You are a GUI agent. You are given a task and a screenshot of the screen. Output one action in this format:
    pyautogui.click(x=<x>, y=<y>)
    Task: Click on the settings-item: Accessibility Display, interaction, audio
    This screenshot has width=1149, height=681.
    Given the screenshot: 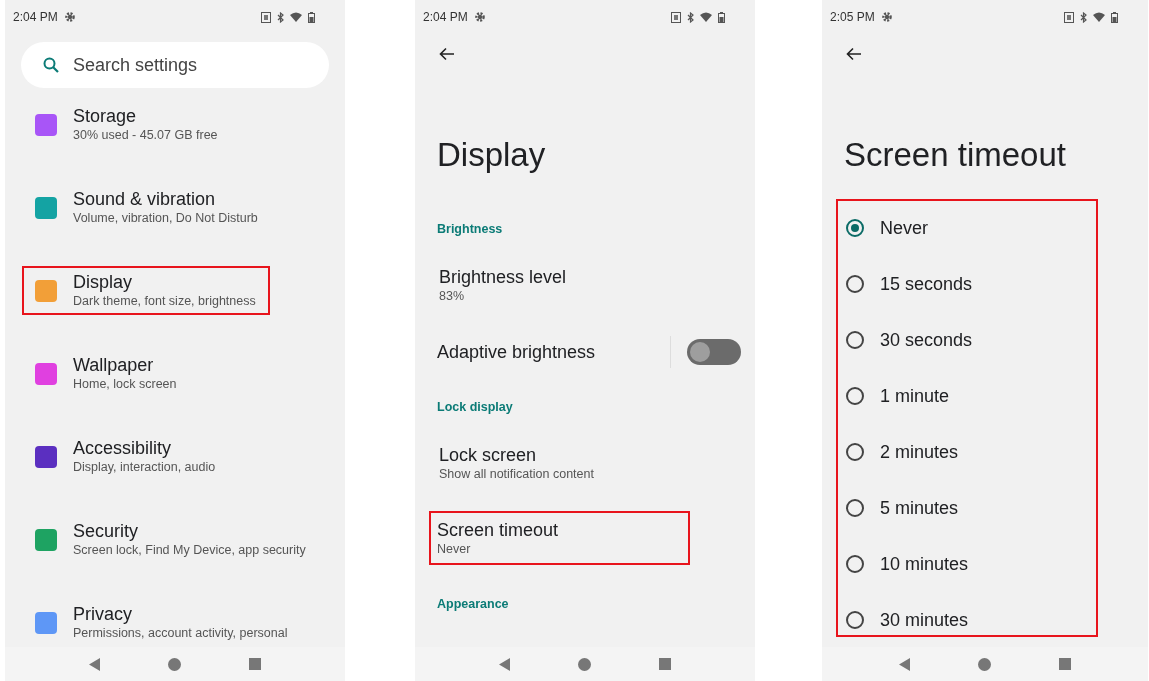 What is the action you would take?
    pyautogui.click(x=126, y=456)
    